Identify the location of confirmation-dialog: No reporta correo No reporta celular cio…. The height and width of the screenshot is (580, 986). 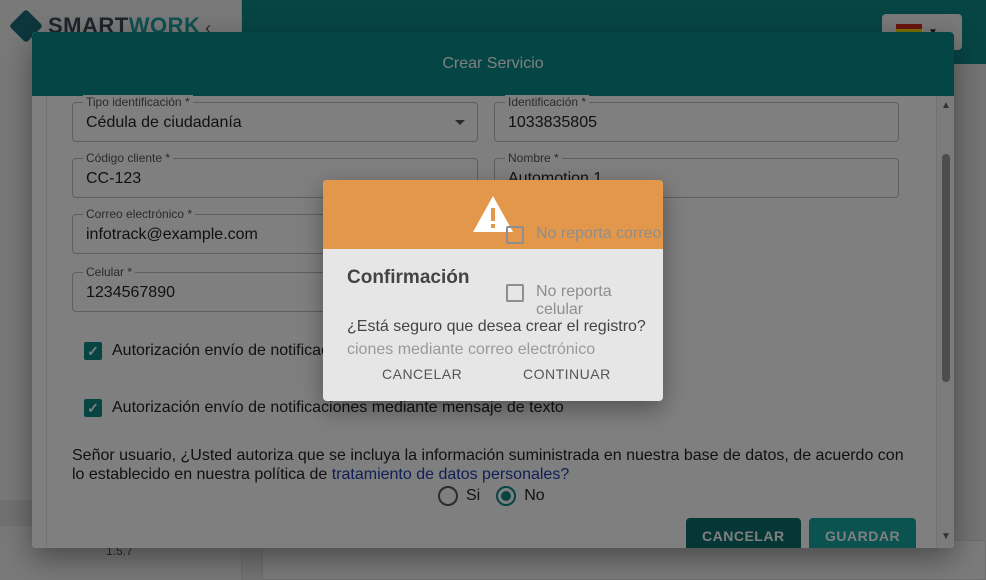
(493, 290).